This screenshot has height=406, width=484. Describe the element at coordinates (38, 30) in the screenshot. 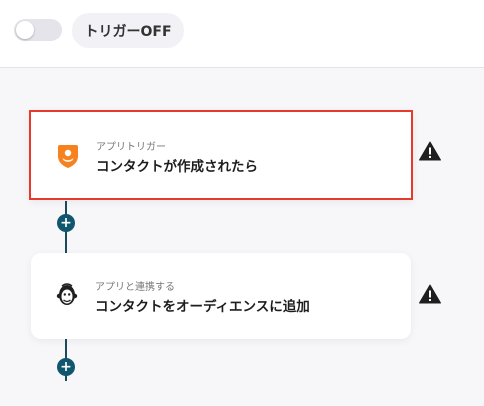

I see `trigger-toggle` at that location.